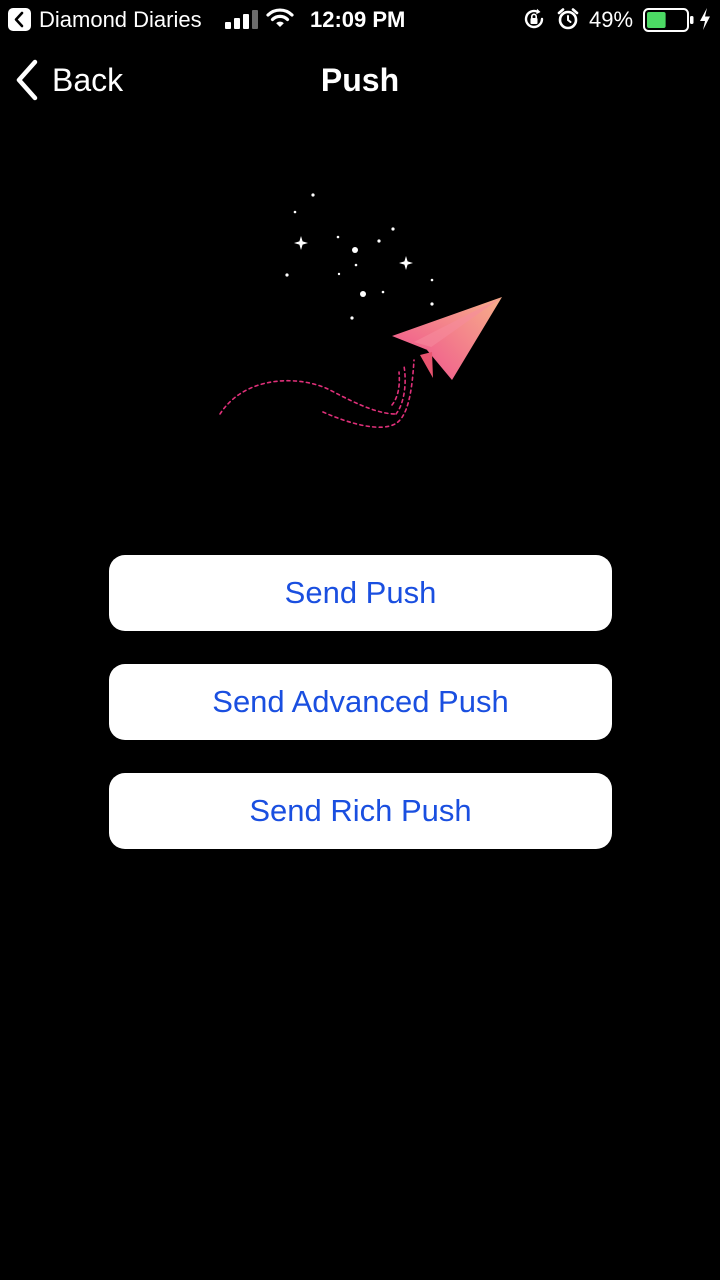 The width and height of the screenshot is (720, 1280). Describe the element at coordinates (611, 19) in the screenshot. I see `battery-percentage: 49%` at that location.